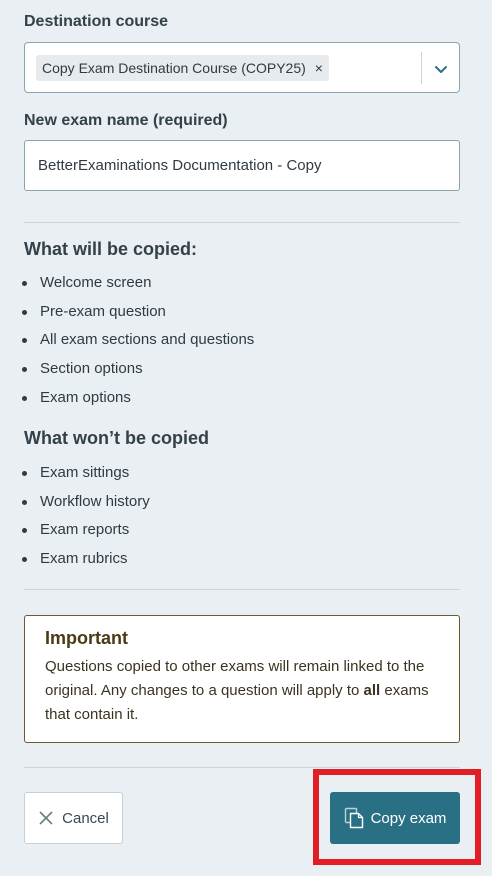 This screenshot has height=876, width=492. Describe the element at coordinates (137, 283) in the screenshot. I see `list-item: Welcome screen` at that location.